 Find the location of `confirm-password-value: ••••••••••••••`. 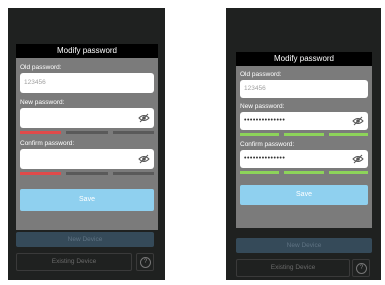

confirm-password-value: •••••••••••••• is located at coordinates (265, 158).